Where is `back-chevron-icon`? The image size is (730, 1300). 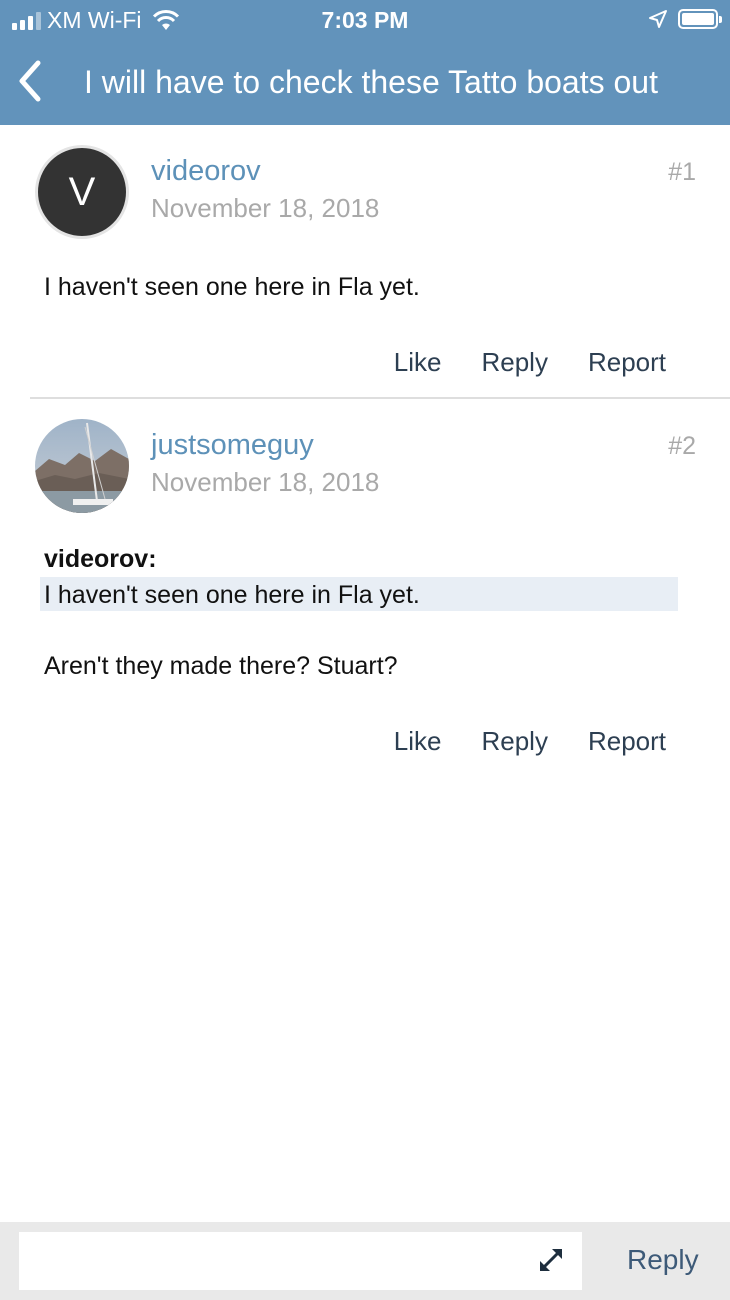 back-chevron-icon is located at coordinates (31, 81).